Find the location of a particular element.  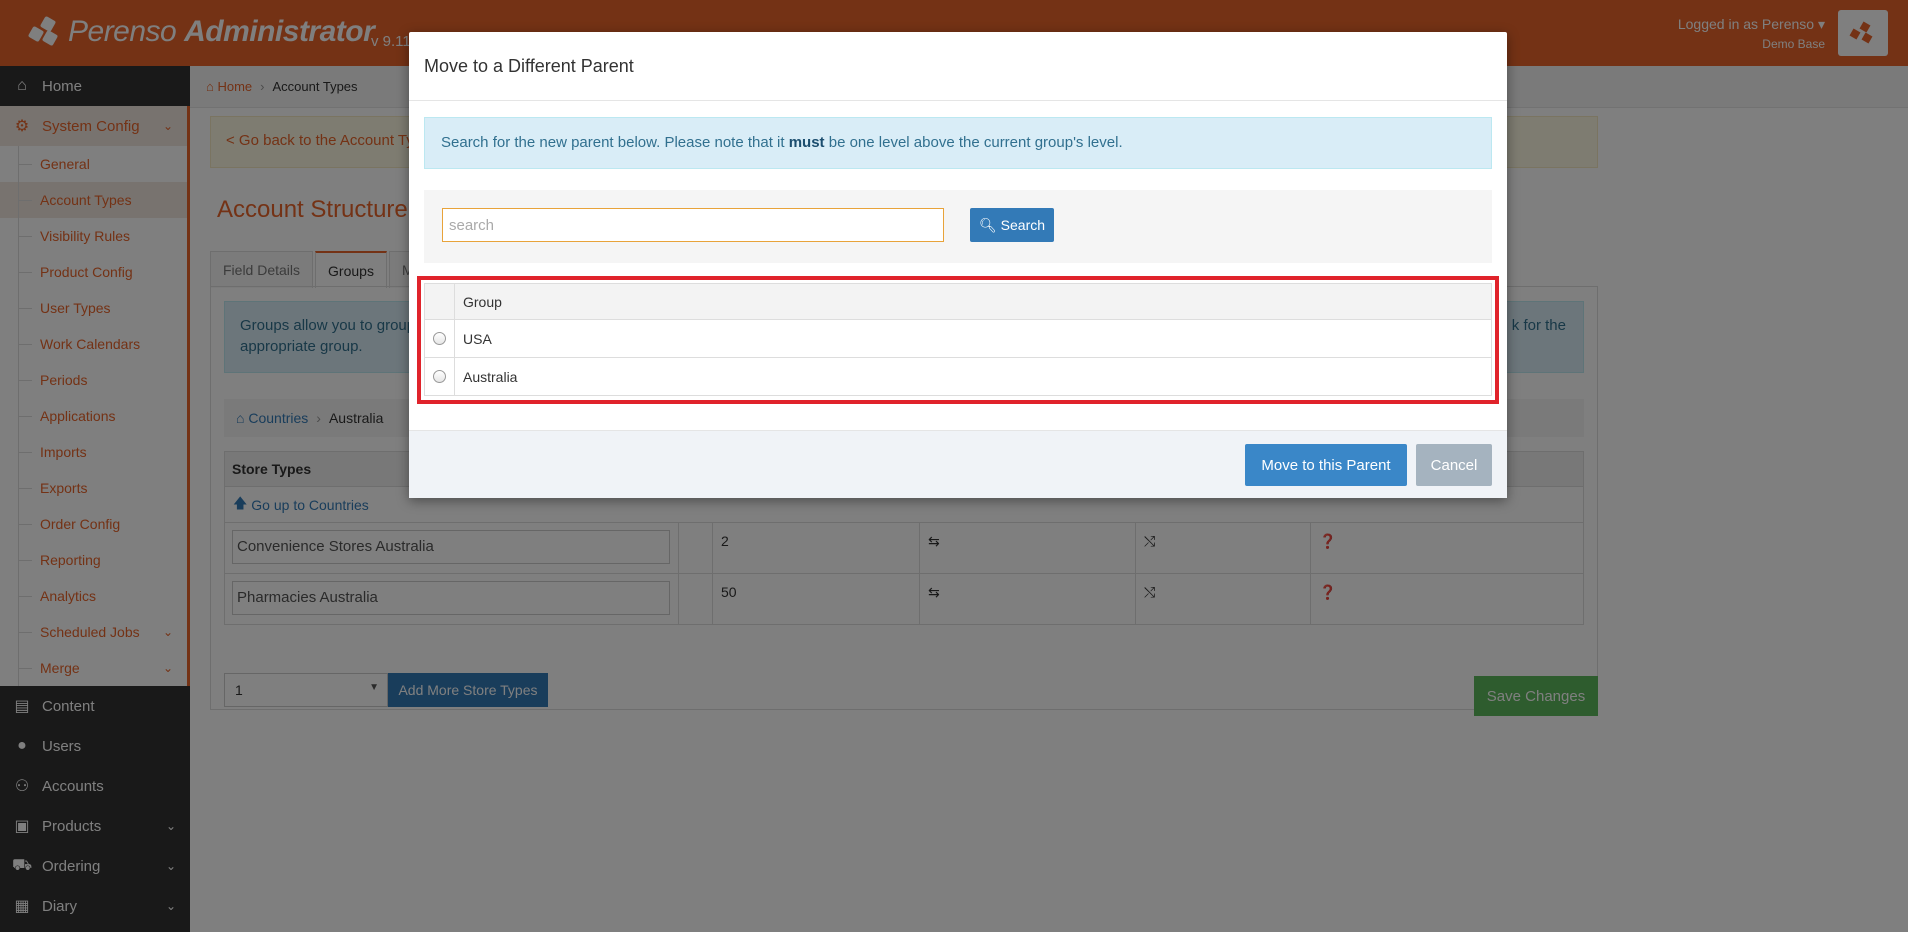

move-to-parent-button: Move to this Parent is located at coordinates (1326, 465).